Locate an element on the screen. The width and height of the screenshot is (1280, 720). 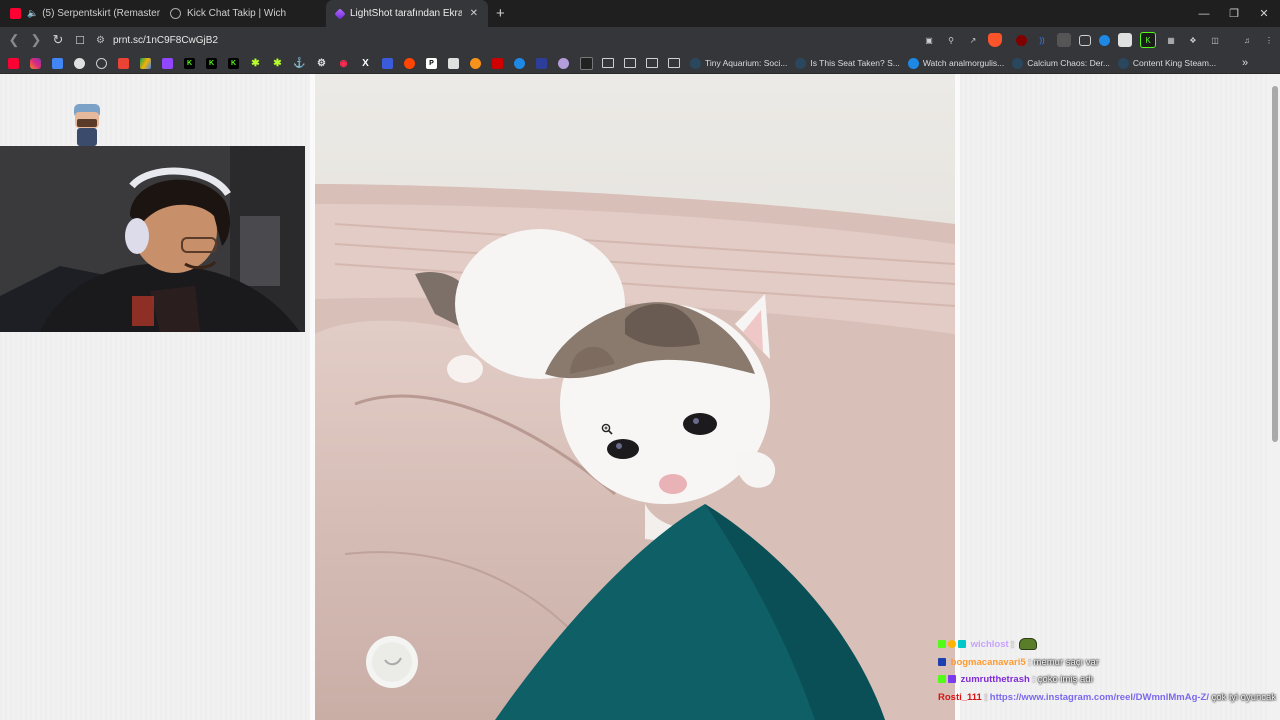
kick-icon: K is located at coordinates (211, 63).